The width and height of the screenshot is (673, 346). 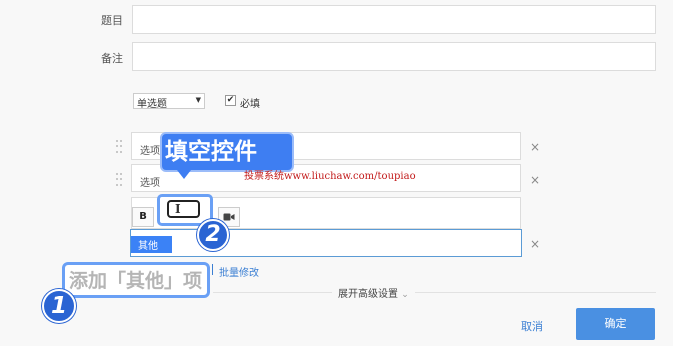 What do you see at coordinates (143, 217) in the screenshot?
I see `bold-button: B` at bounding box center [143, 217].